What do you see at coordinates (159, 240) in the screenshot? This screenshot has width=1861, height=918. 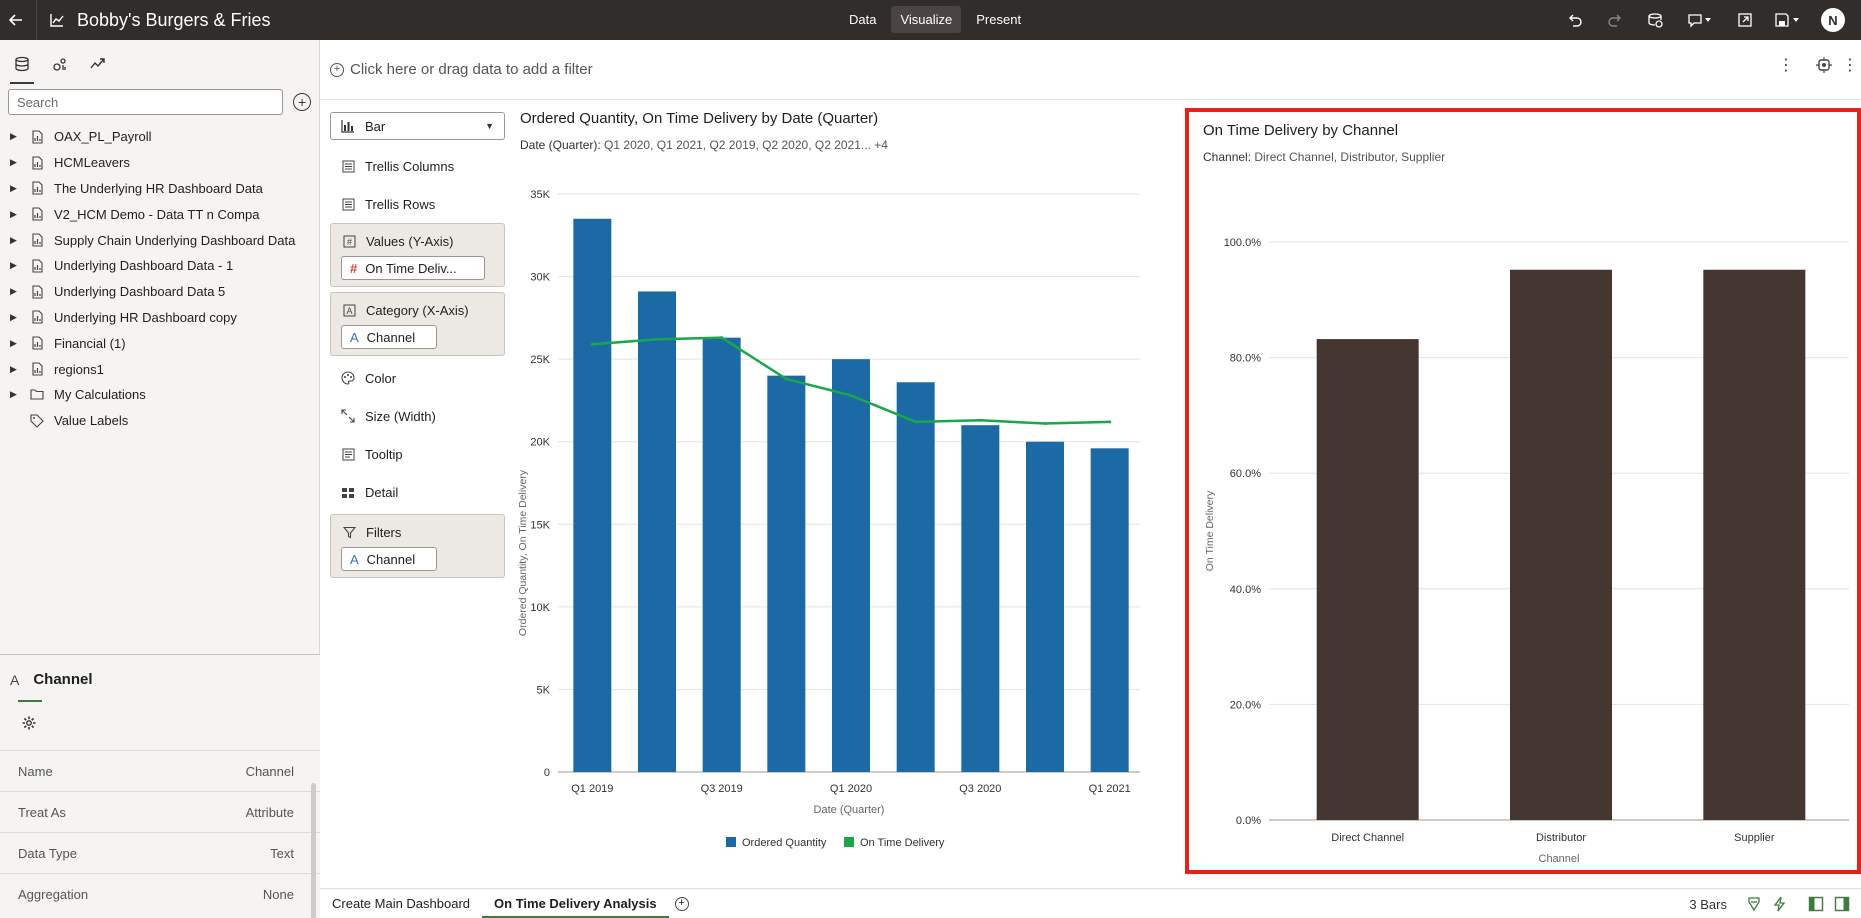 I see `tree-item: ▶ Supply Chain Underlying Dashboard Data` at bounding box center [159, 240].